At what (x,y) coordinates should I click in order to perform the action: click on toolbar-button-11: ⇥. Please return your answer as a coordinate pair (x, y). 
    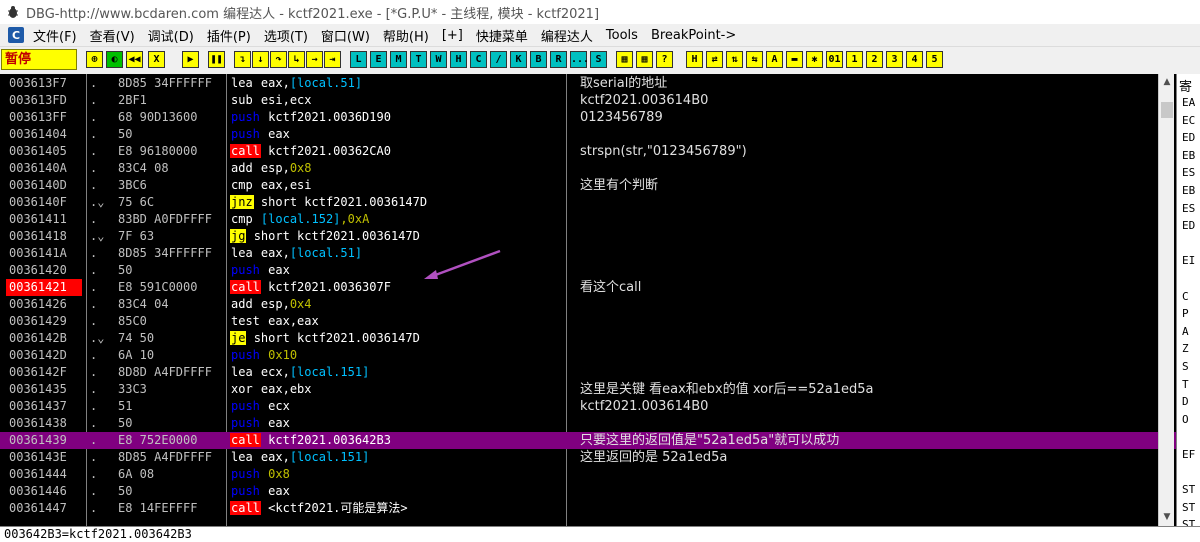
    Looking at the image, I should click on (332, 59).